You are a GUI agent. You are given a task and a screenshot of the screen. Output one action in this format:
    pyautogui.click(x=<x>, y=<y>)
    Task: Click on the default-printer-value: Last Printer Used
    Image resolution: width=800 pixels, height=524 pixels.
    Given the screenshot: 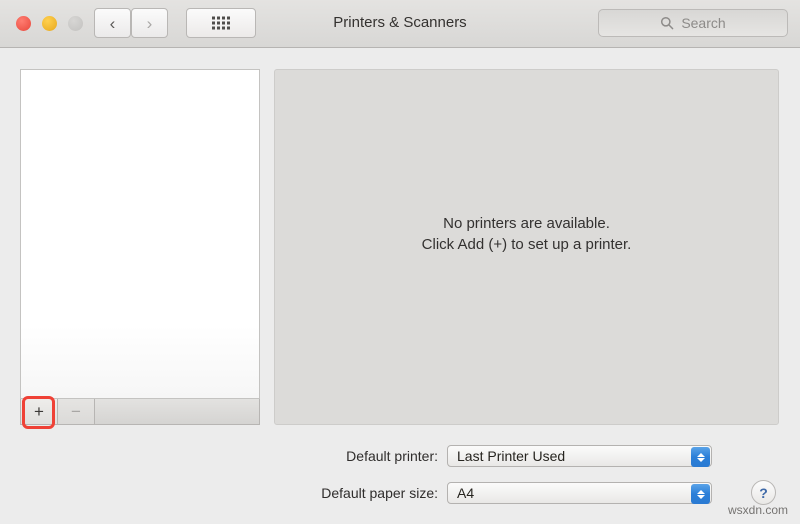 What is the action you would take?
    pyautogui.click(x=511, y=456)
    